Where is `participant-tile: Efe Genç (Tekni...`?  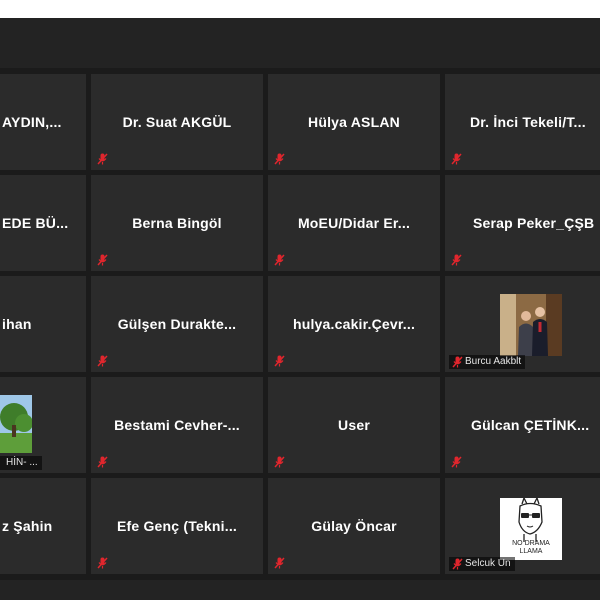
participant-tile: Efe Genç (Tekni... is located at coordinates (177, 526).